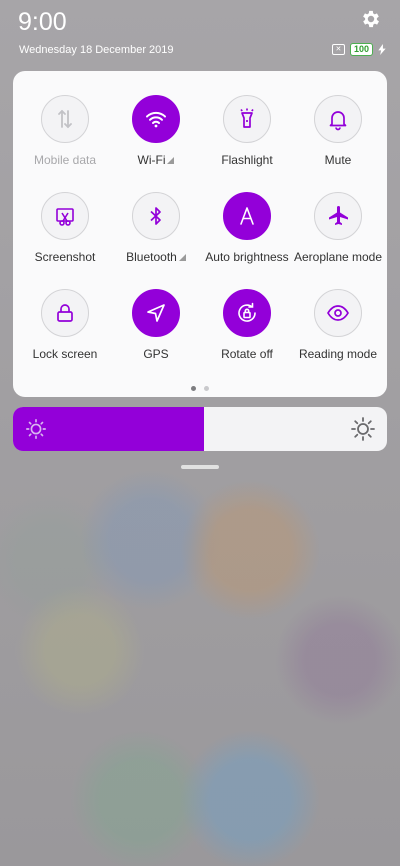  I want to click on tile-label-text: Rotate off, so click(247, 354).